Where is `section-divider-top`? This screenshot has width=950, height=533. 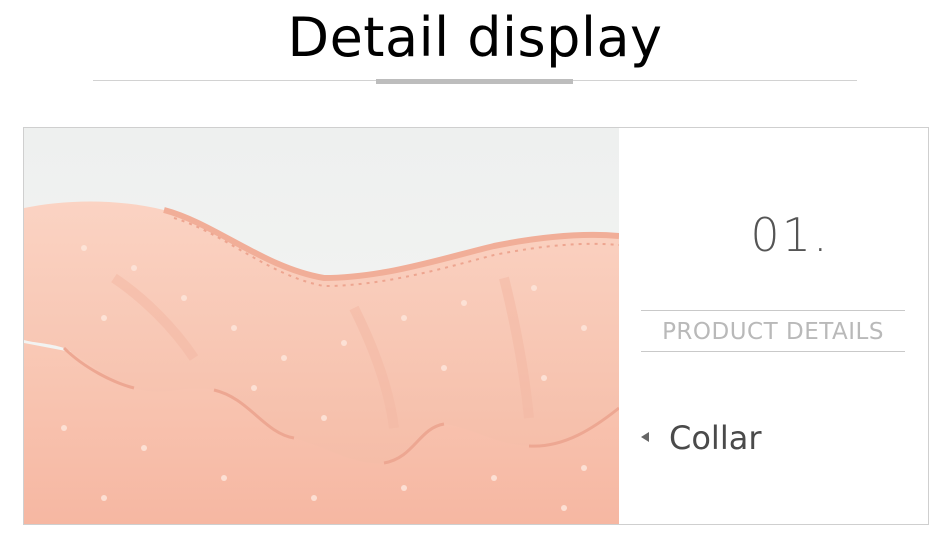
section-divider-top is located at coordinates (773, 310).